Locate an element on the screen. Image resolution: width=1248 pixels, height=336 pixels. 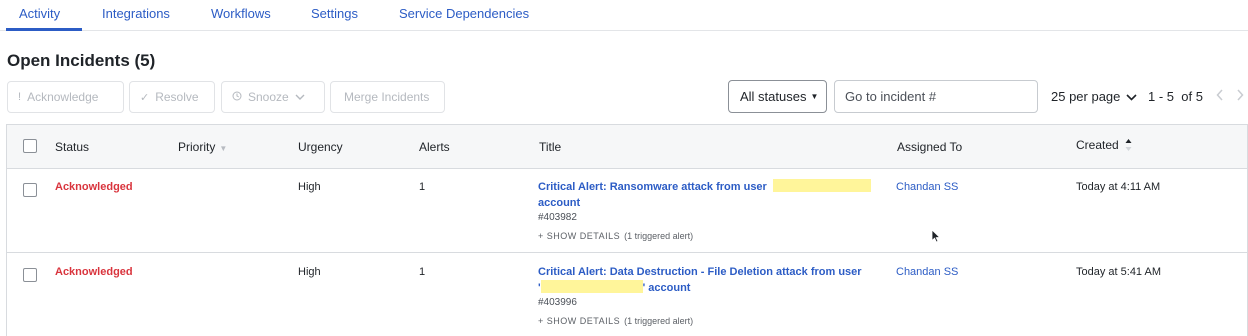
select-all-checkbox is located at coordinates (30, 146).